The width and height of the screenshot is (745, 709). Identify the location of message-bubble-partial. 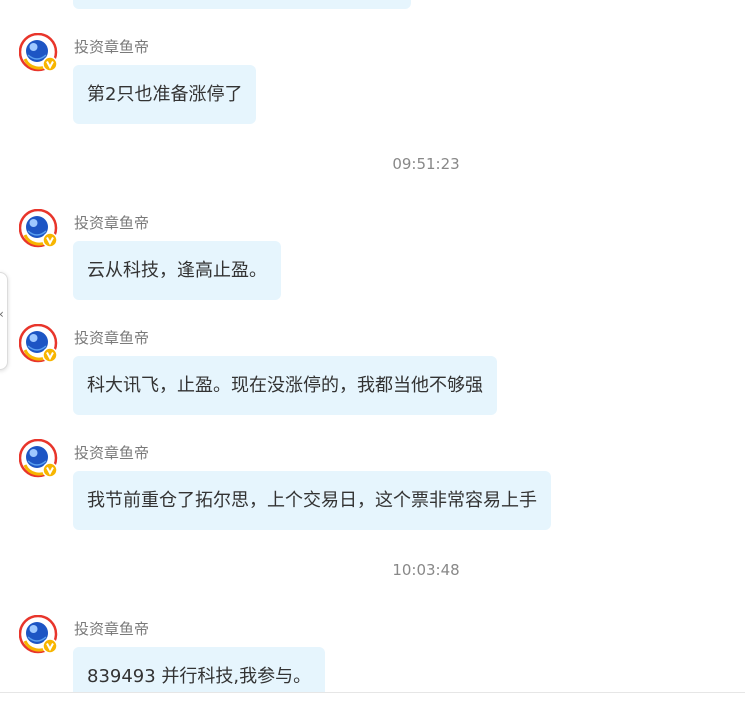
(242, 4).